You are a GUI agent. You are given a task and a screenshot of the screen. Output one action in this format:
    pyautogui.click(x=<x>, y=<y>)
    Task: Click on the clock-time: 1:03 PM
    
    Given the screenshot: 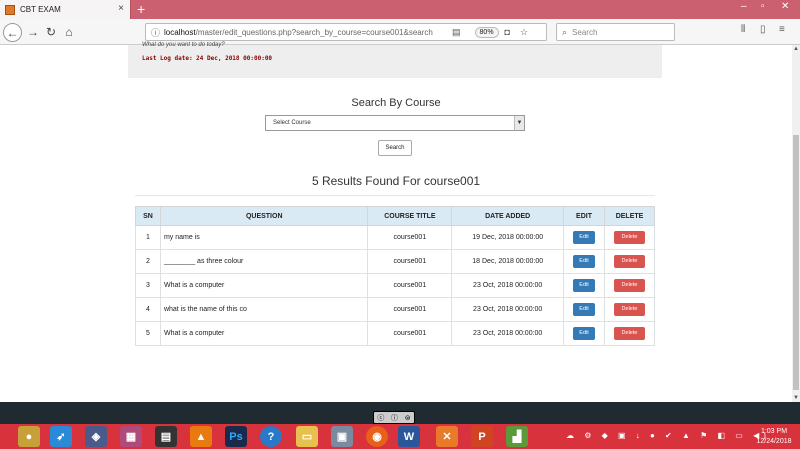 What is the action you would take?
    pyautogui.click(x=774, y=431)
    